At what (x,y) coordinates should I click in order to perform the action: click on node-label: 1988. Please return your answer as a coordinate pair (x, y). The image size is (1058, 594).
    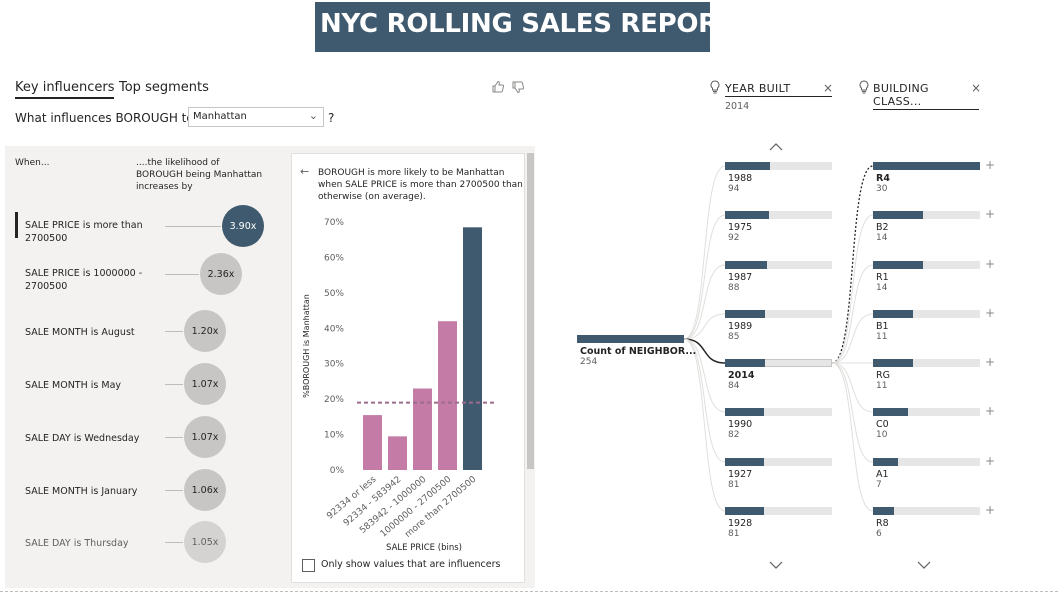
    Looking at the image, I should click on (740, 178).